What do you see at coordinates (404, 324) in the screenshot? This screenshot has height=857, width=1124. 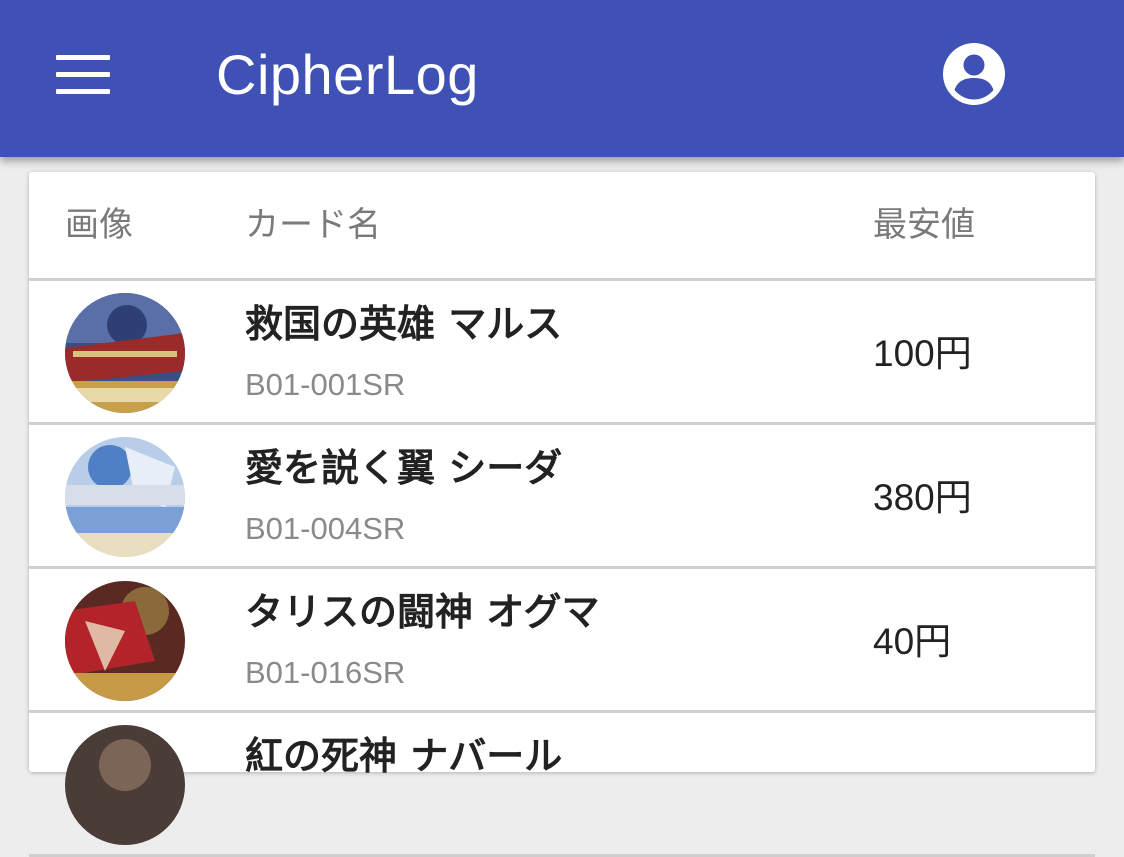 I see `card-name: 救国の英雄 マルス` at bounding box center [404, 324].